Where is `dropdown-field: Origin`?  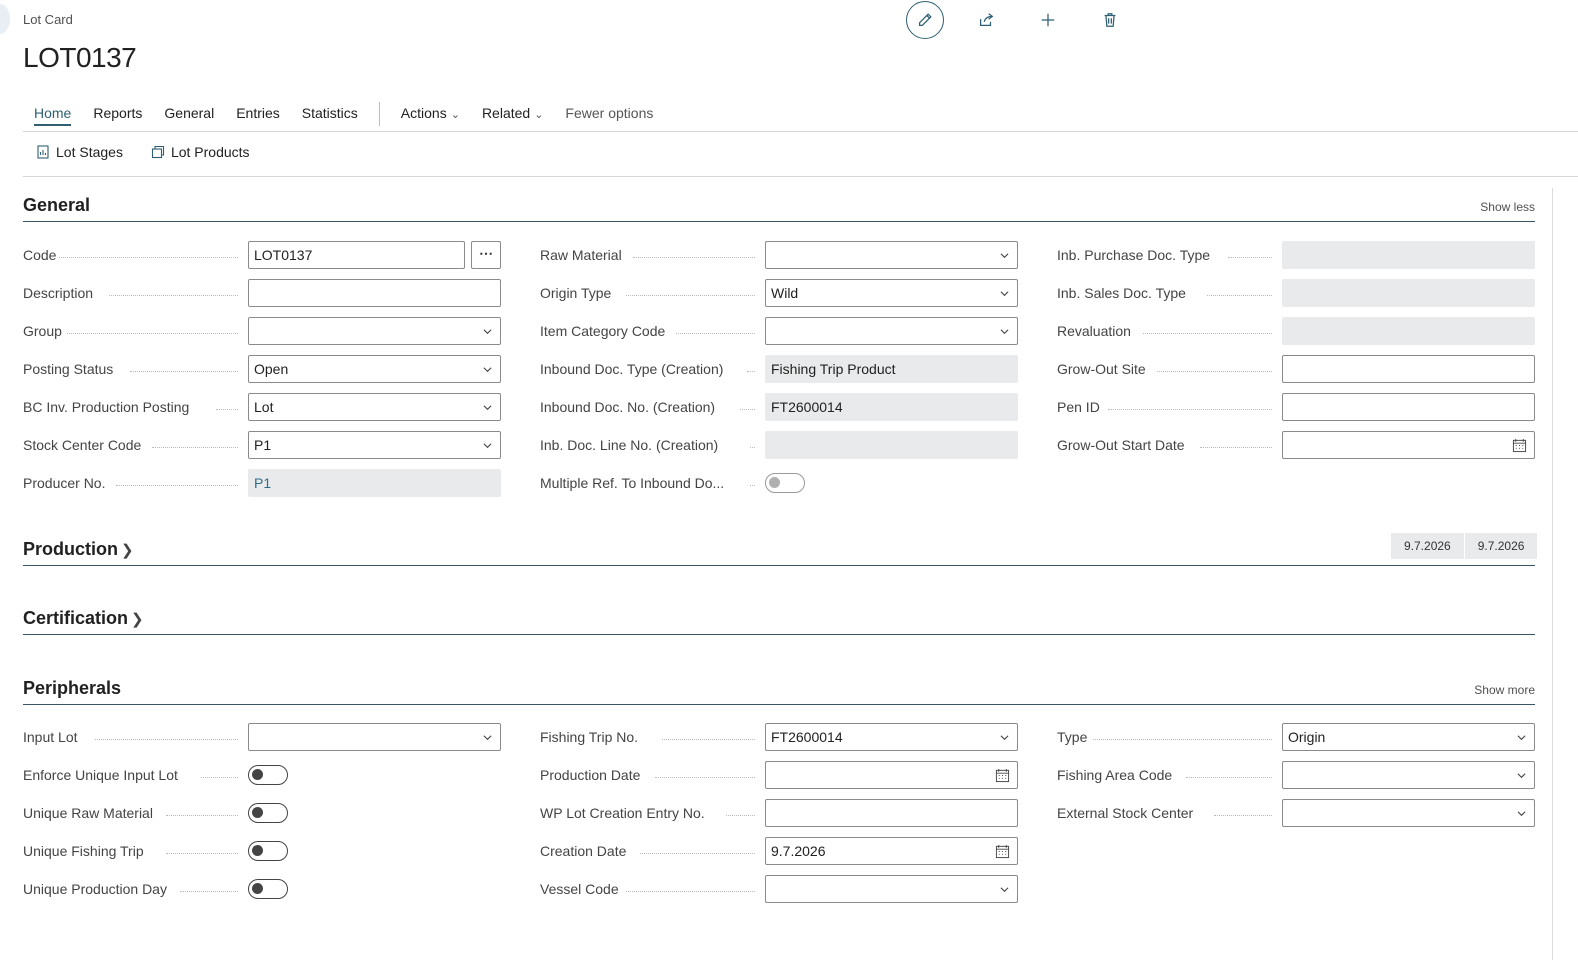
dropdown-field: Origin is located at coordinates (1408, 737).